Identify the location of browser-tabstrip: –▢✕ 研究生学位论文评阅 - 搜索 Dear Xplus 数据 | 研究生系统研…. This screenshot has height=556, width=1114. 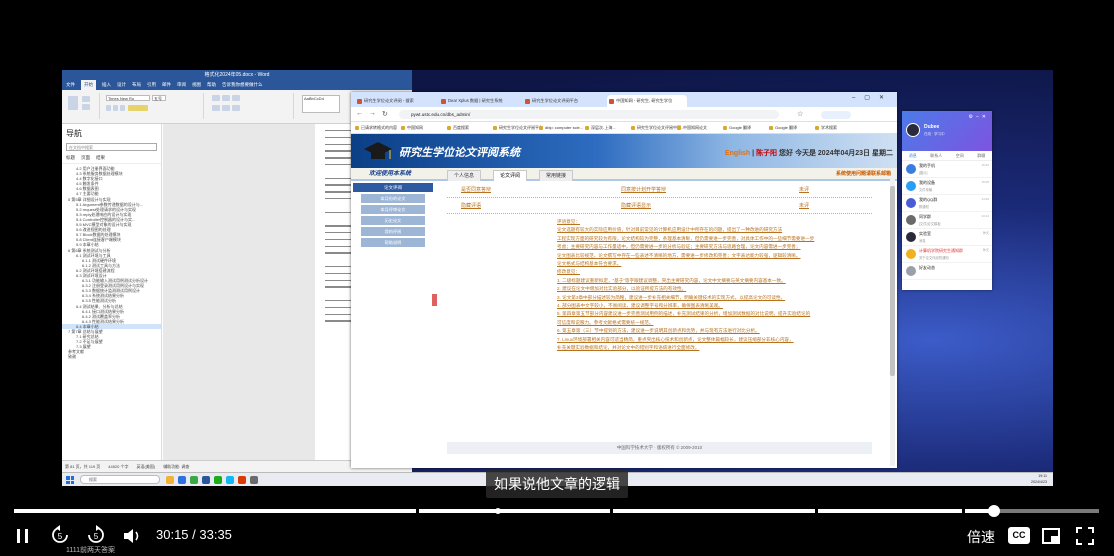
(624, 99).